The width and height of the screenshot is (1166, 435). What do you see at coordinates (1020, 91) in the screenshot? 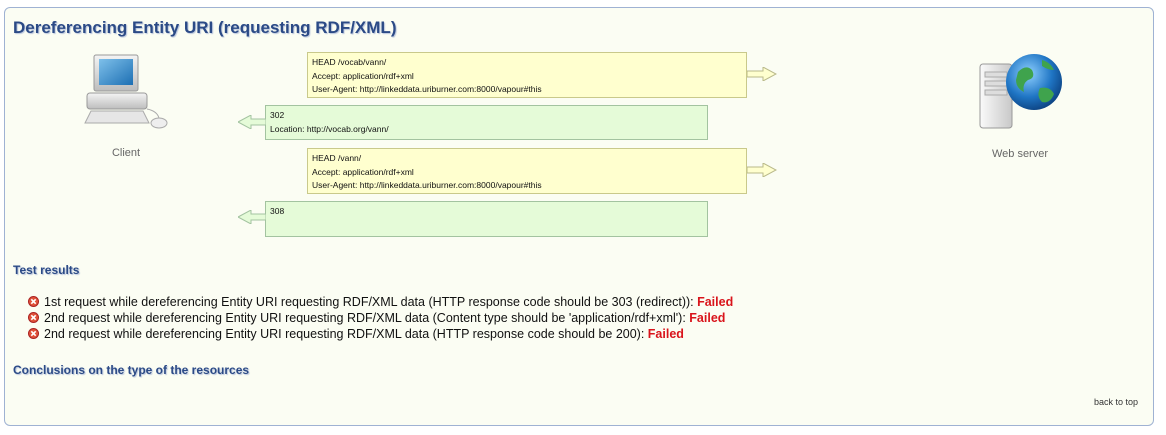
I see `web-server-globe-icon` at bounding box center [1020, 91].